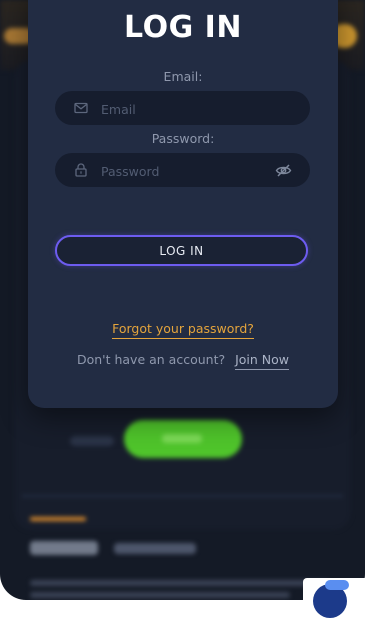 The image size is (365, 618). I want to click on login-button: LOG IN, so click(181, 250).